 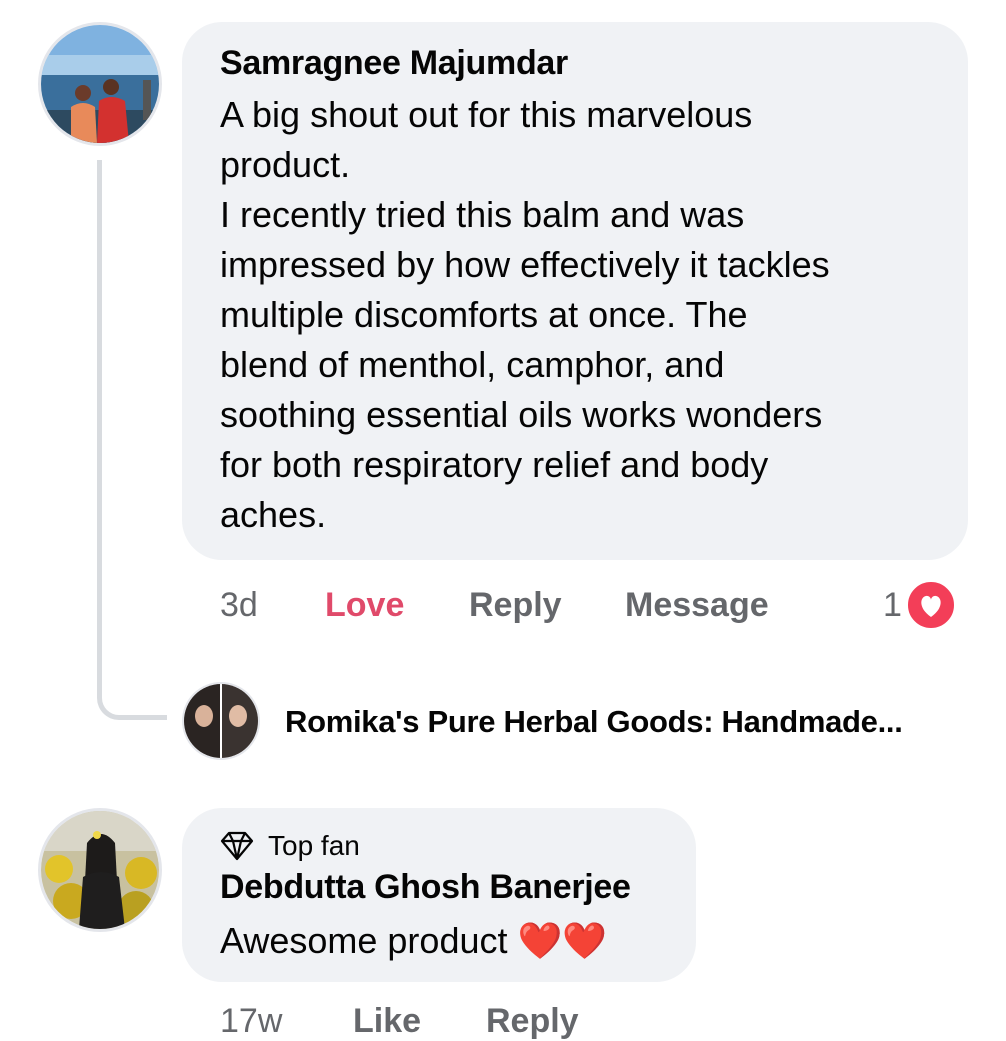 I want to click on comment-line: multiple discomforts at once. The, so click(x=484, y=314).